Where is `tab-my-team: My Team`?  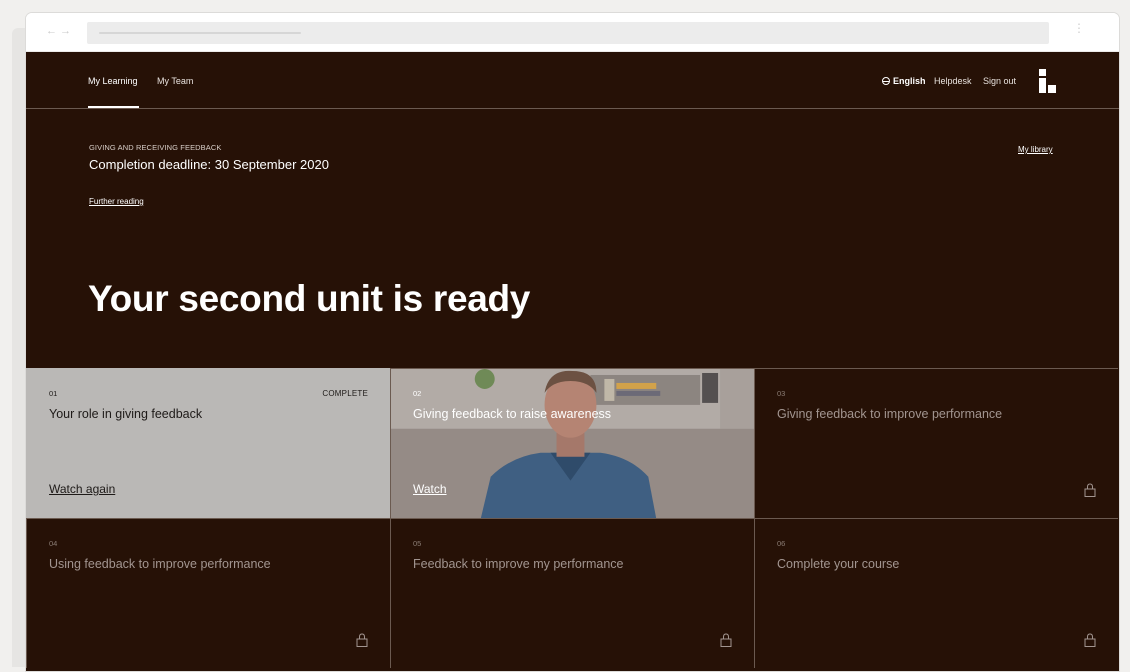
tab-my-team: My Team is located at coordinates (175, 81).